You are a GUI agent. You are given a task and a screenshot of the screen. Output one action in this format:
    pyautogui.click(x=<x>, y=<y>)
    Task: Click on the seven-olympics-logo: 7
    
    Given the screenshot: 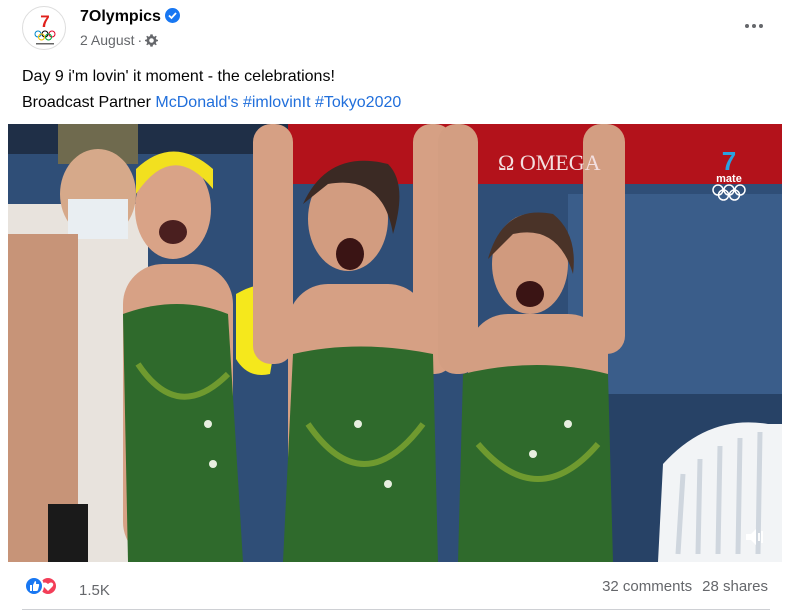 What is the action you would take?
    pyautogui.click(x=45, y=28)
    